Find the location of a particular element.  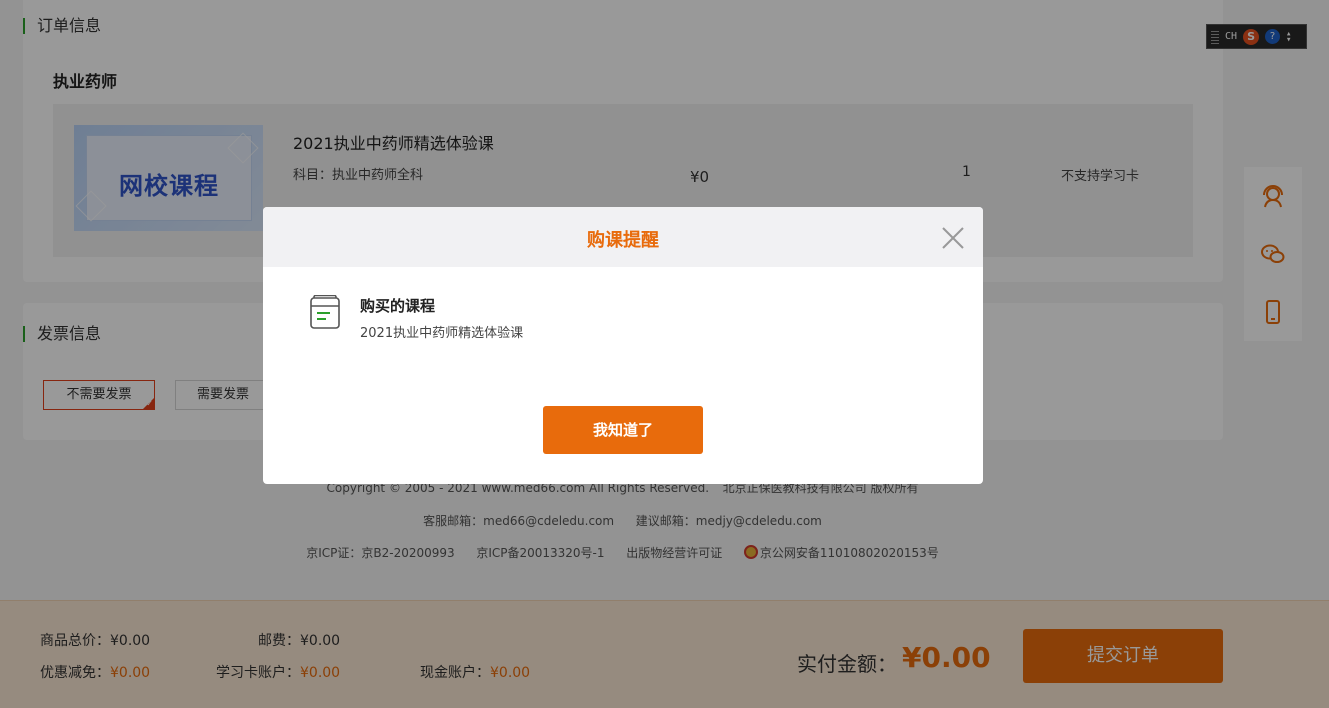

course-document-icon is located at coordinates (325, 311).